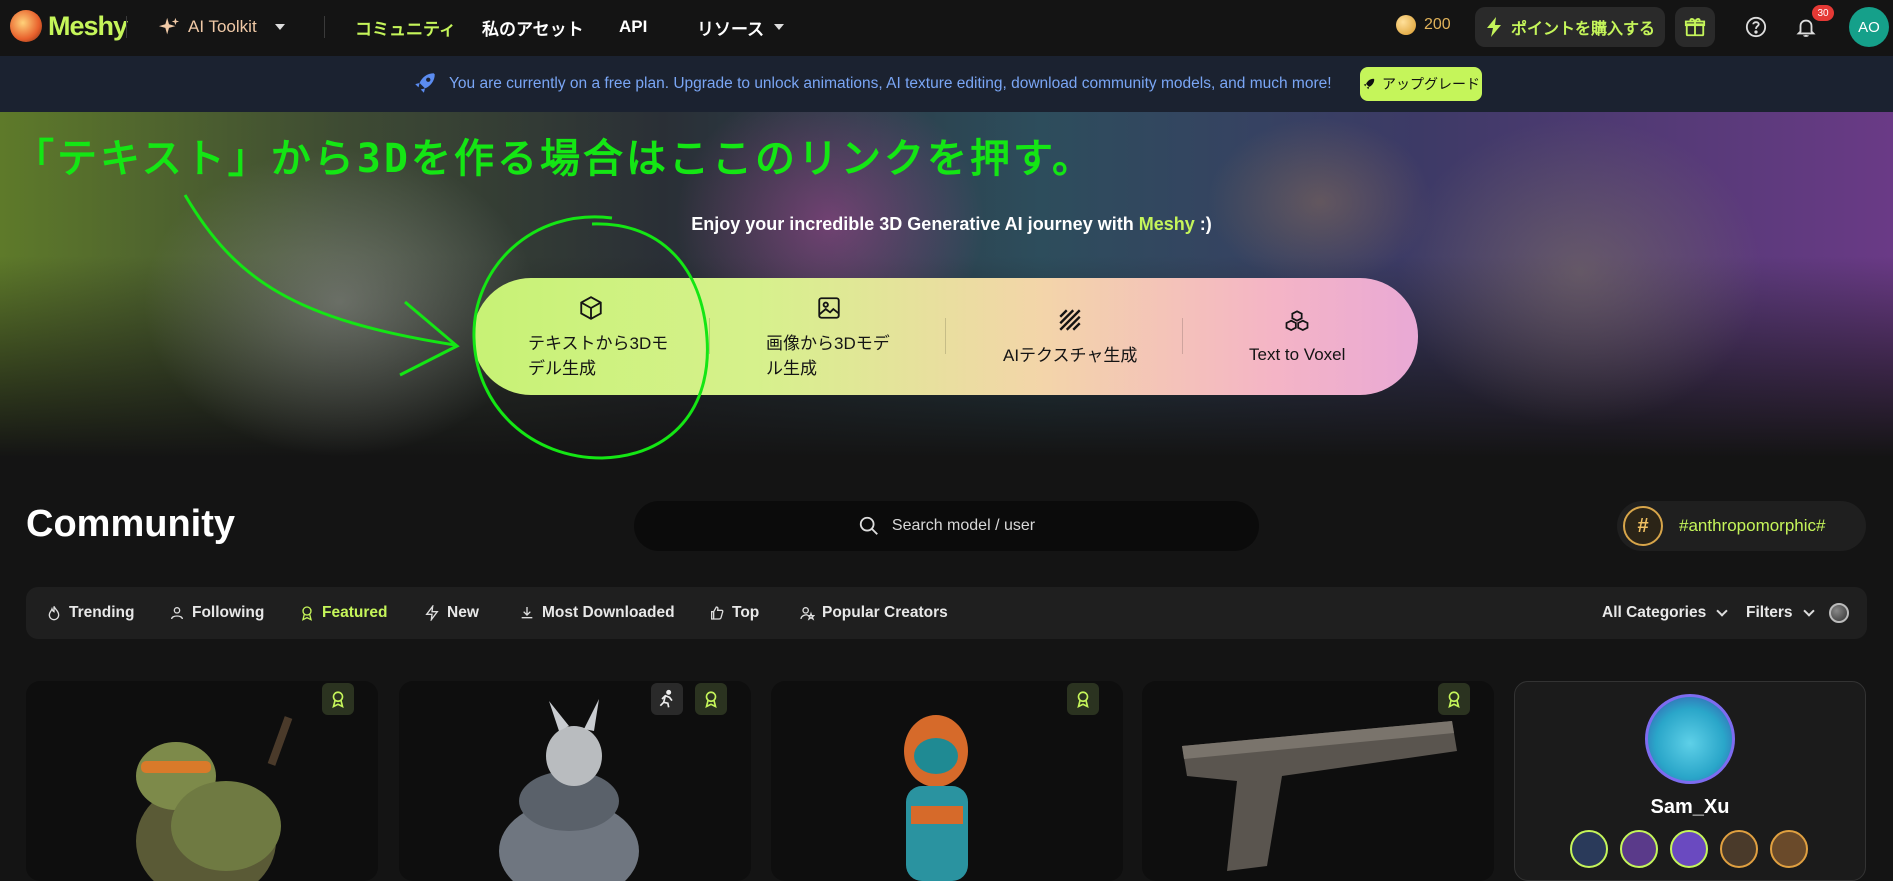  I want to click on tab-most-downloaded: Most Downloaded, so click(597, 613).